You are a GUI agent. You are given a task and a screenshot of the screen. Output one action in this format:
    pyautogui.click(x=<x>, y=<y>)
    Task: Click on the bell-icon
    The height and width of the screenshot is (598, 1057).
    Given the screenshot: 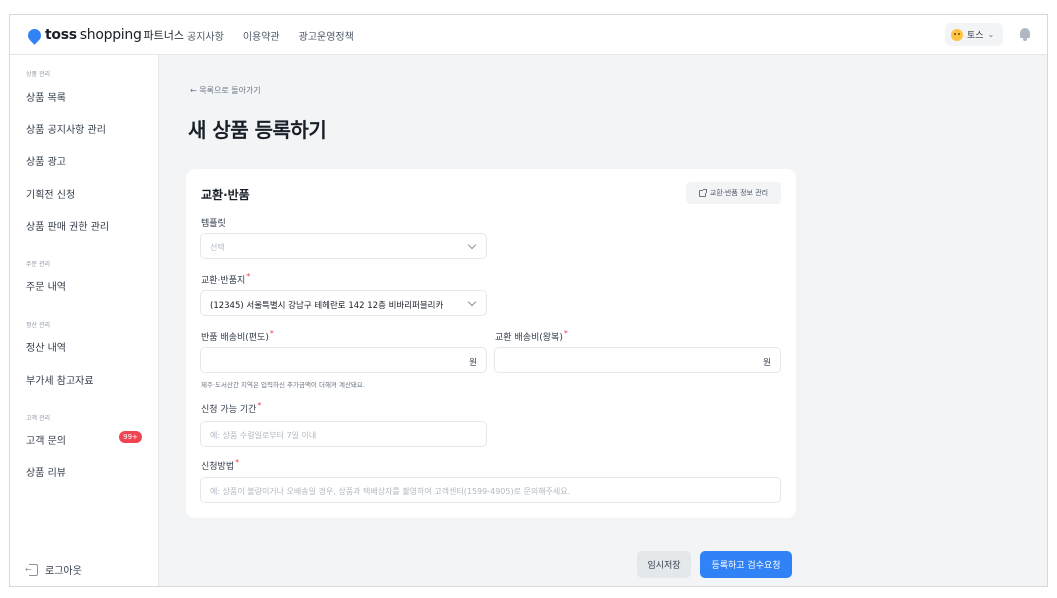 What is the action you would take?
    pyautogui.click(x=1025, y=34)
    